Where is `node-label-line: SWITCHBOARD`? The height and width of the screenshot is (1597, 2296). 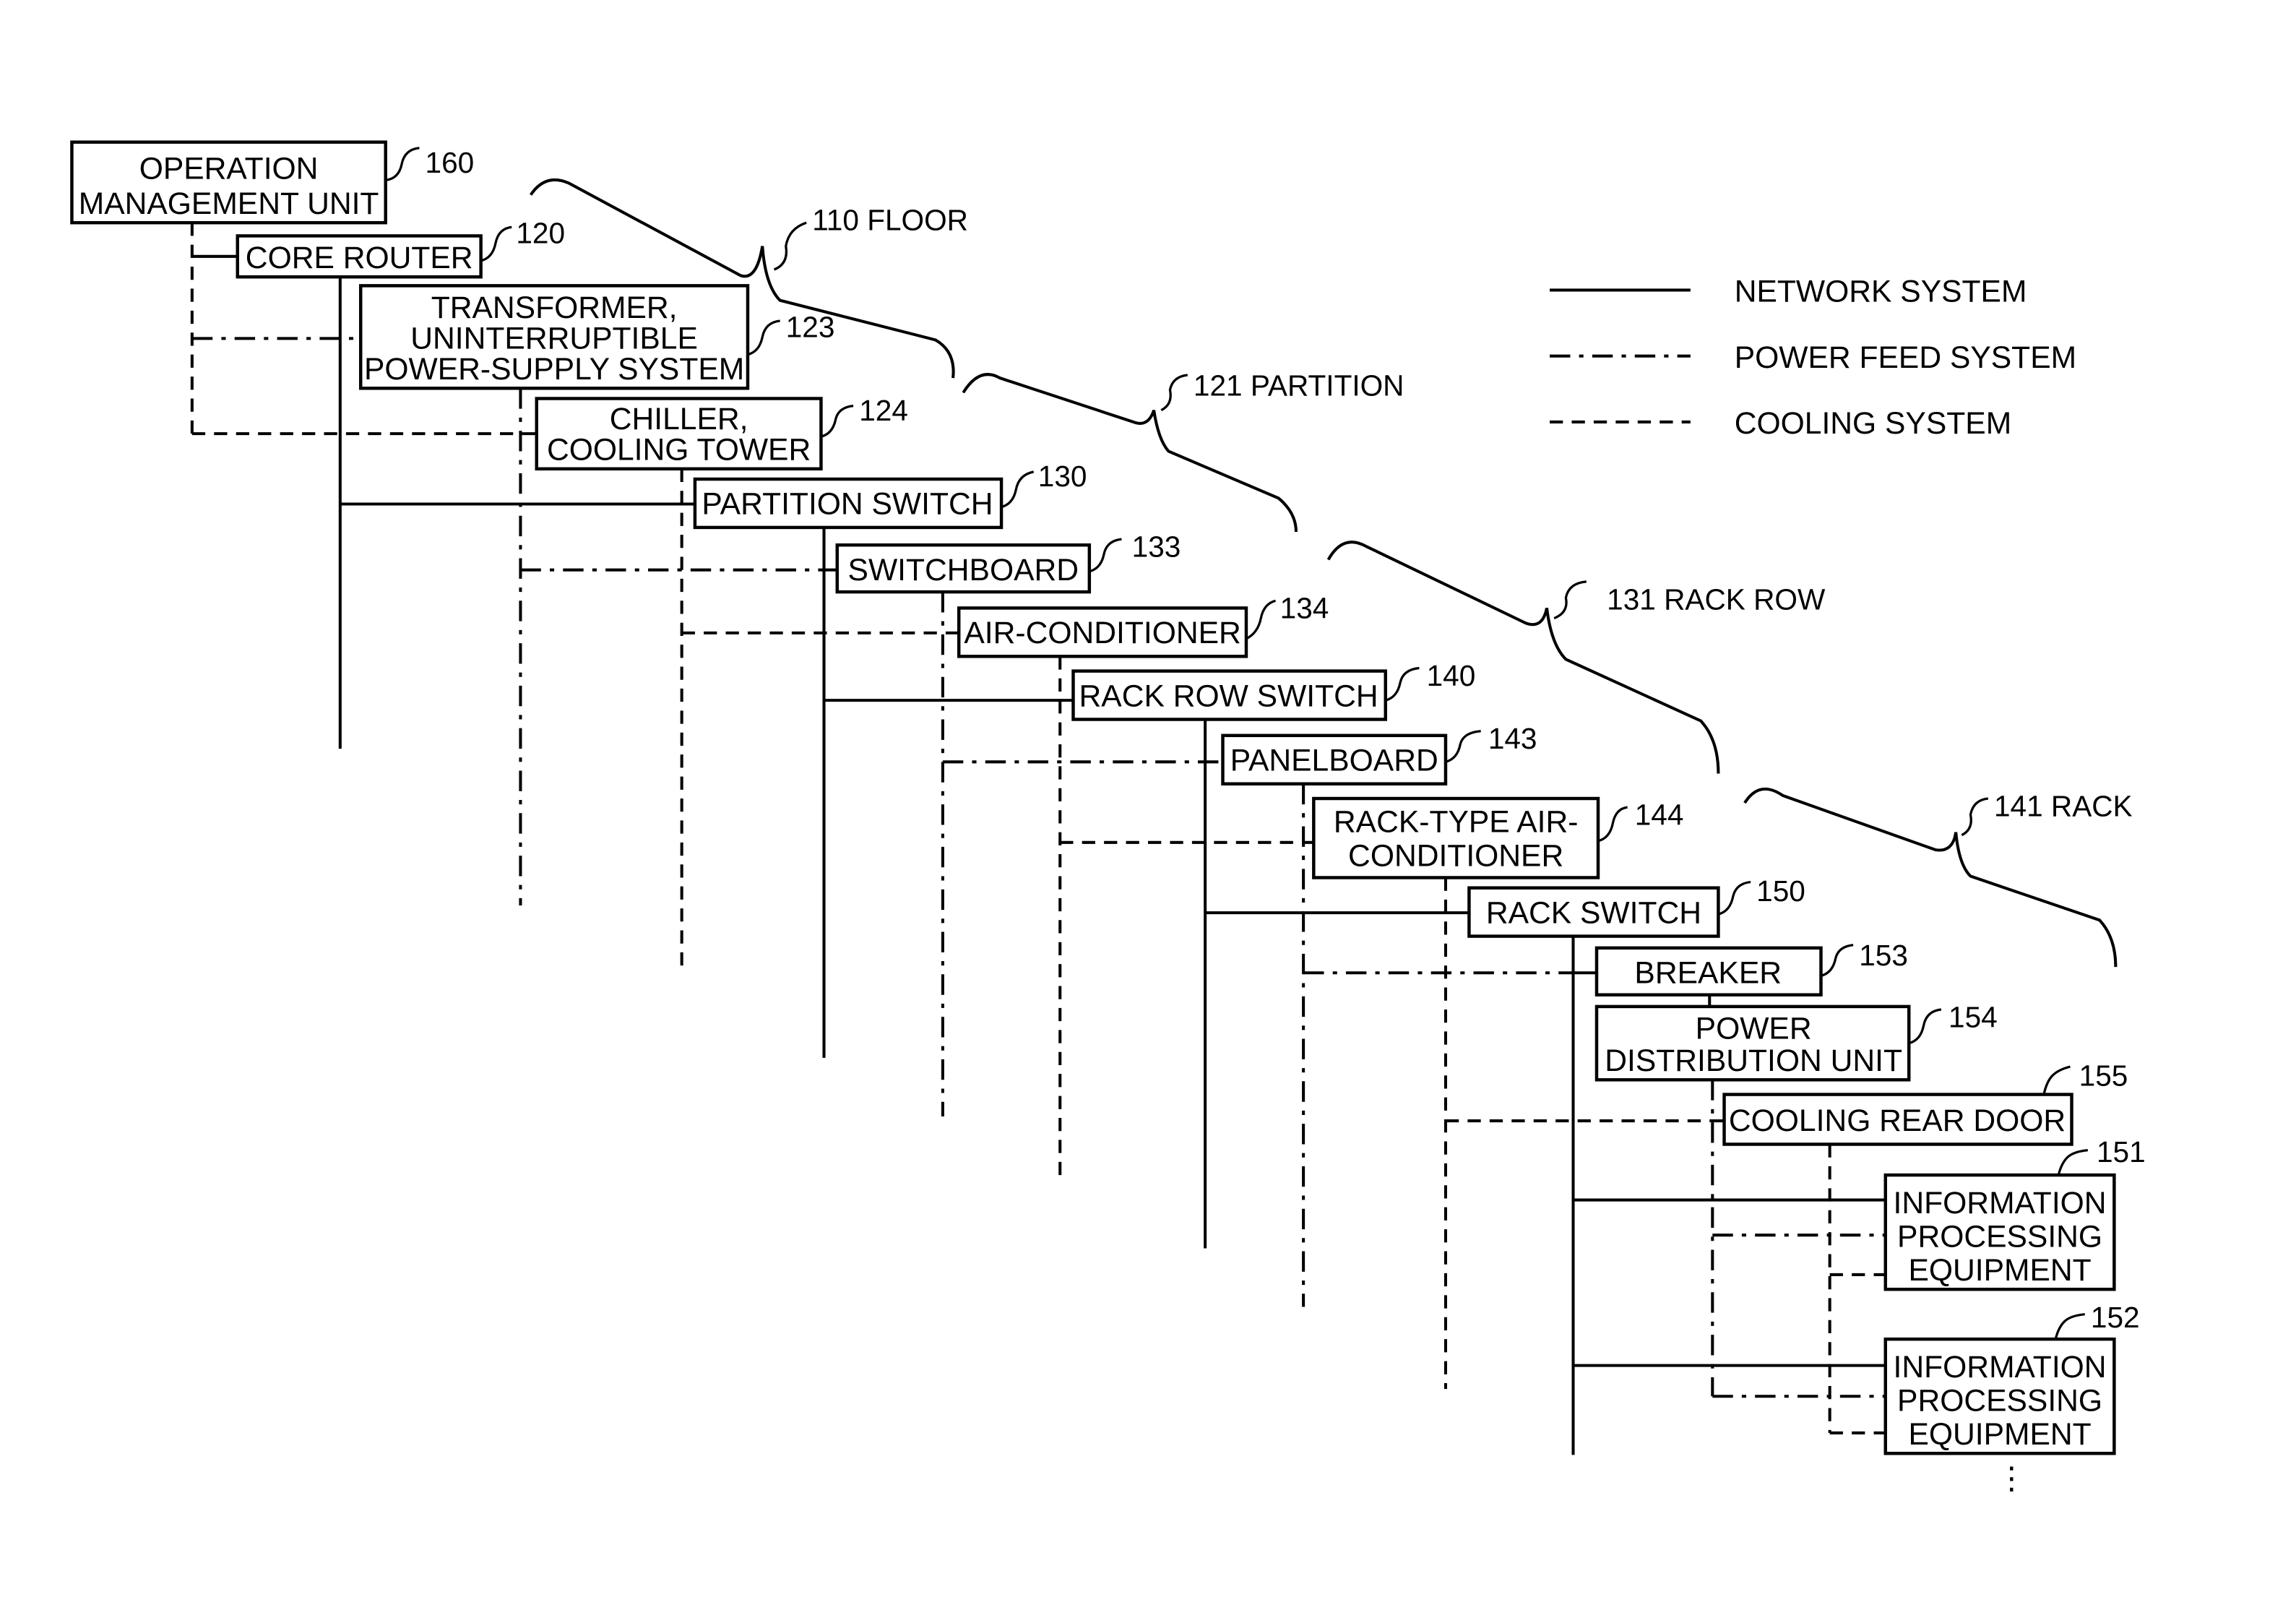 node-label-line: SWITCHBOARD is located at coordinates (963, 570).